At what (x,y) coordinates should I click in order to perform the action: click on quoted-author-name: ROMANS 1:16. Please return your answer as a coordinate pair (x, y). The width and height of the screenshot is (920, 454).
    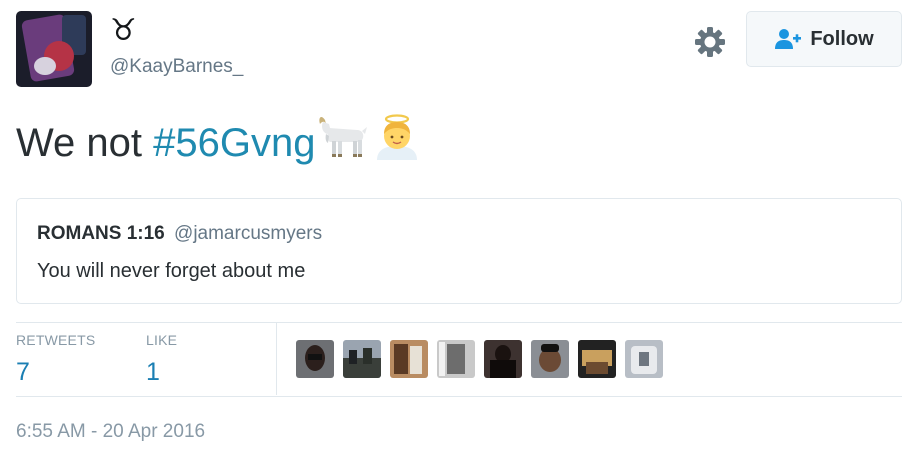
    Looking at the image, I should click on (101, 233).